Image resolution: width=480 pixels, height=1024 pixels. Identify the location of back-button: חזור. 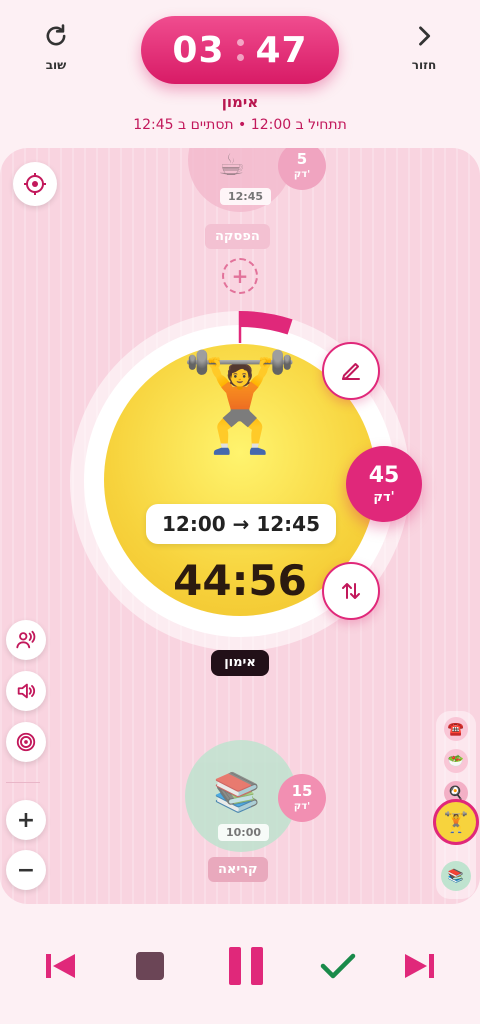
(424, 47).